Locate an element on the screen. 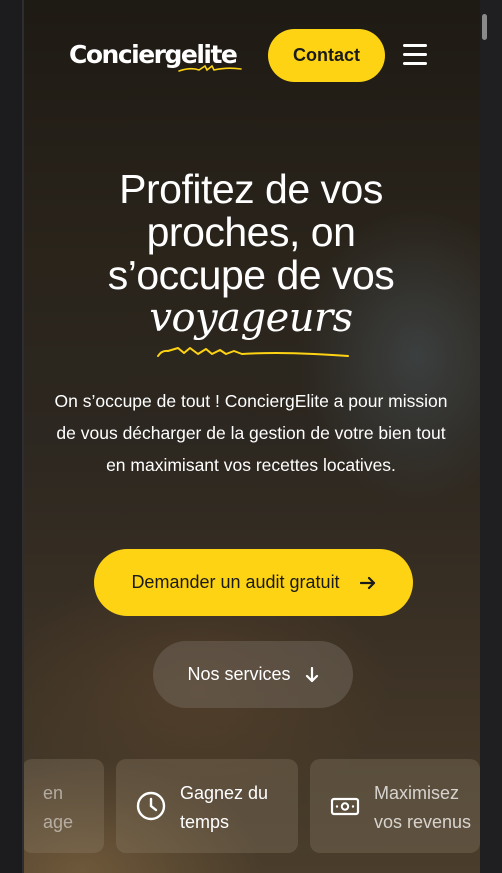  contact-button: Contact is located at coordinates (326, 55).